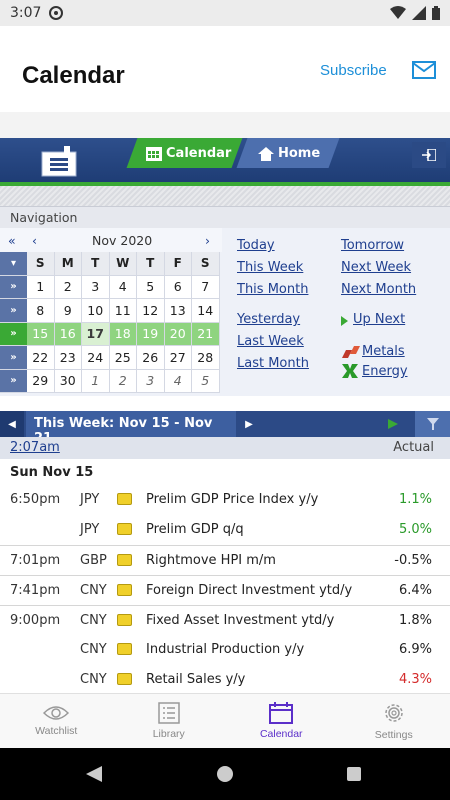  What do you see at coordinates (41, 381) in the screenshot?
I see `day-cell: 29` at bounding box center [41, 381].